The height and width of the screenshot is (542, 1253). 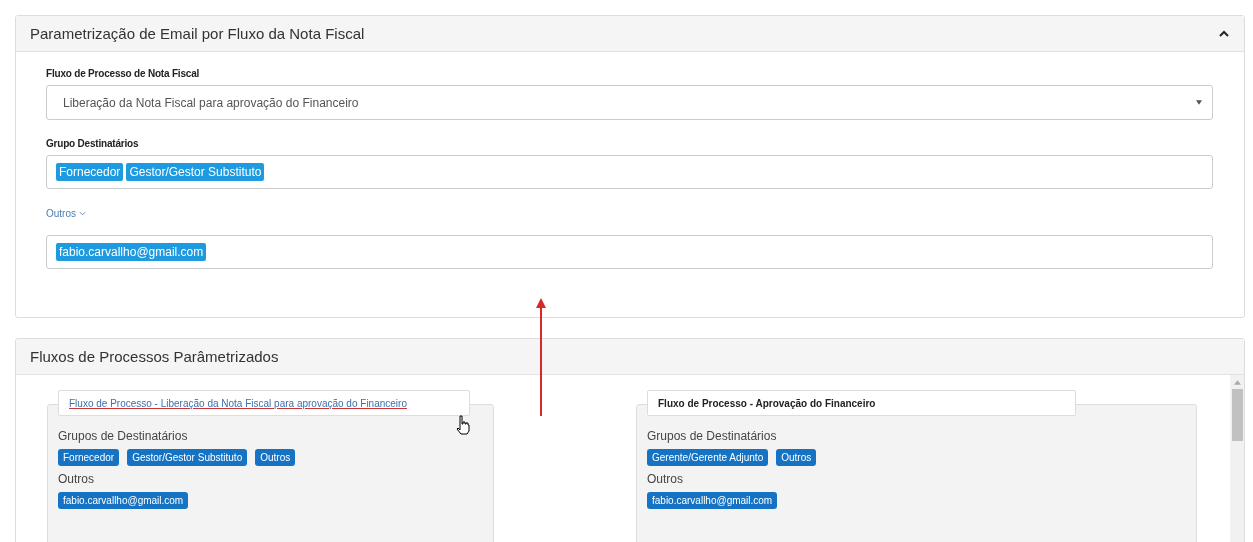 What do you see at coordinates (629, 252) in the screenshot?
I see `email-field: fabio.carvallho@gmail.com` at bounding box center [629, 252].